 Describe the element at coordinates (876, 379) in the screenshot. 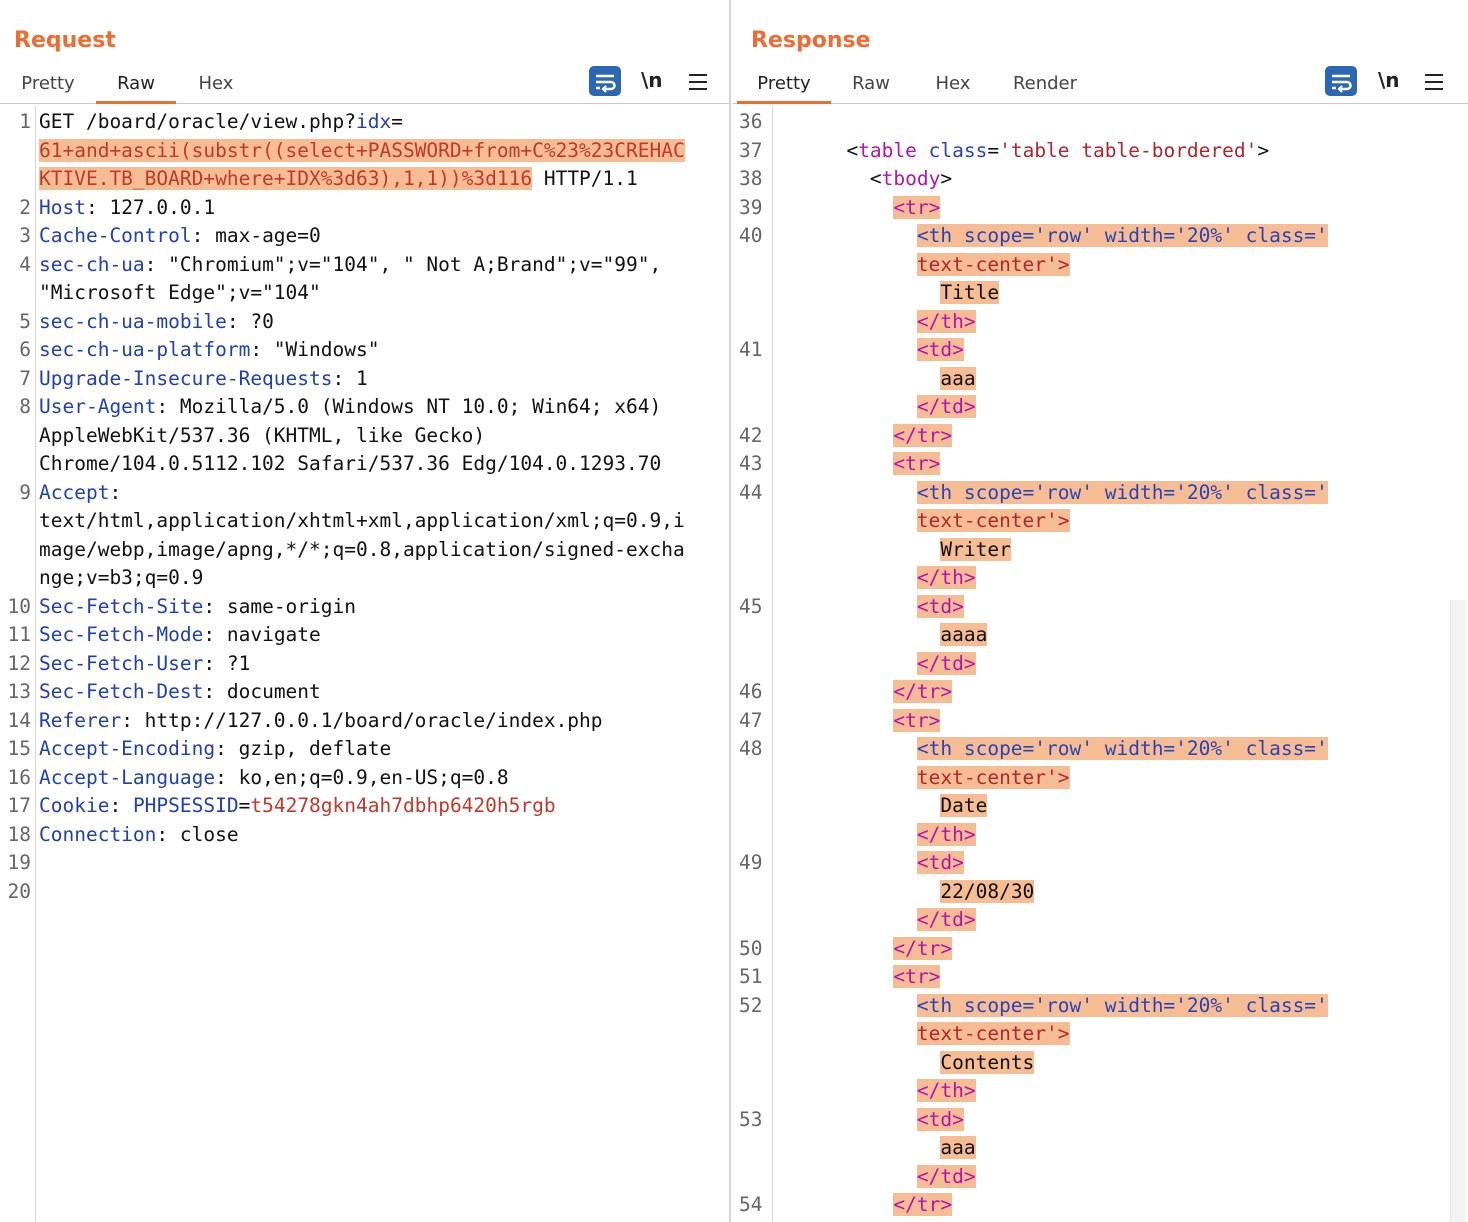

I see `code-line: aaa` at that location.